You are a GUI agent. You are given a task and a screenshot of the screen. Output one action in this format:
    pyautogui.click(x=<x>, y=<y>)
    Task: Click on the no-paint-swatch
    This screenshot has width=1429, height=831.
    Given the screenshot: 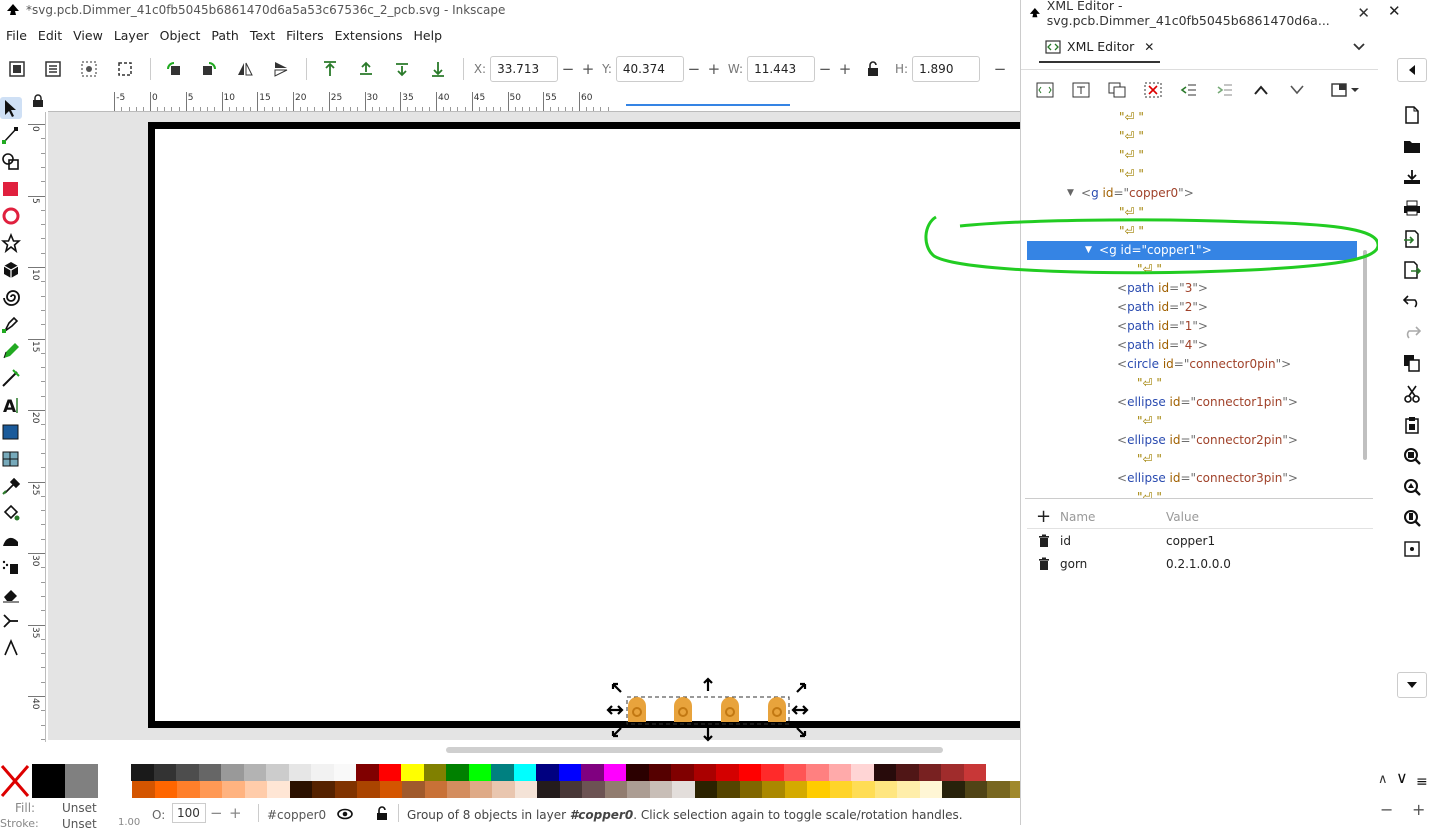 What is the action you would take?
    pyautogui.click(x=15, y=781)
    